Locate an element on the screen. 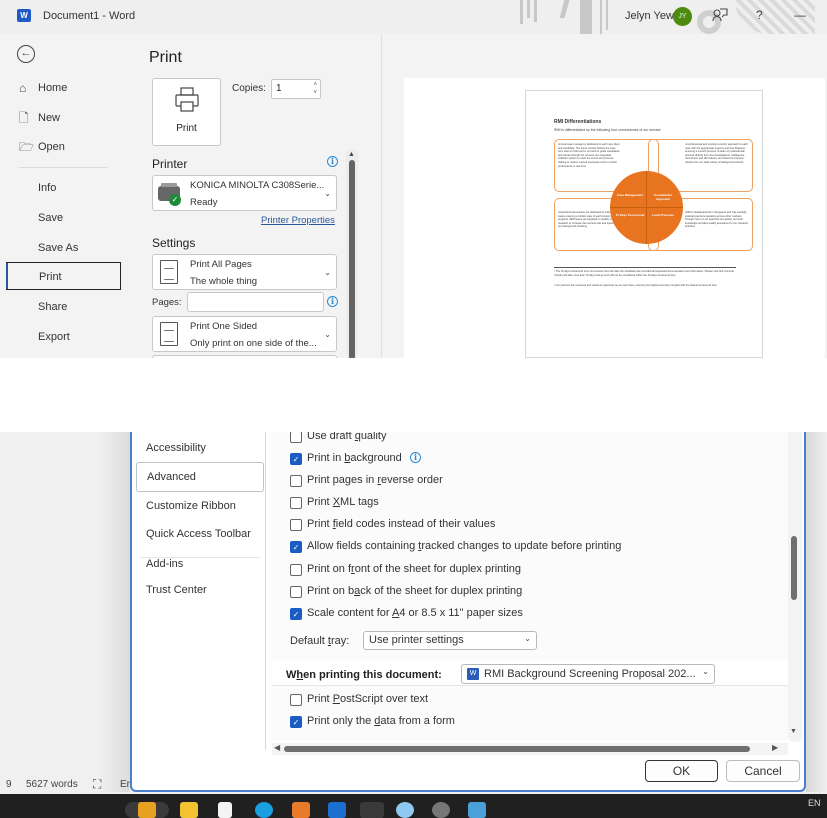 This screenshot has width=827, height=818. nav-item-label: Share is located at coordinates (53, 307).